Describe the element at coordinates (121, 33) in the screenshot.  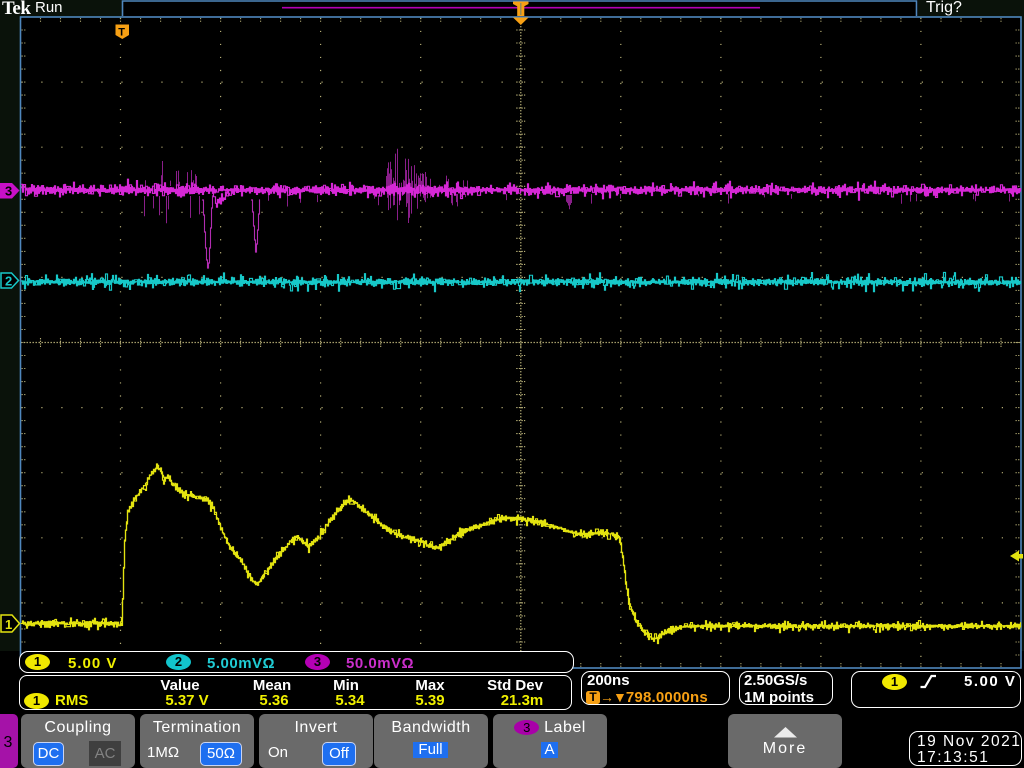
I see `svg-text: T` at that location.